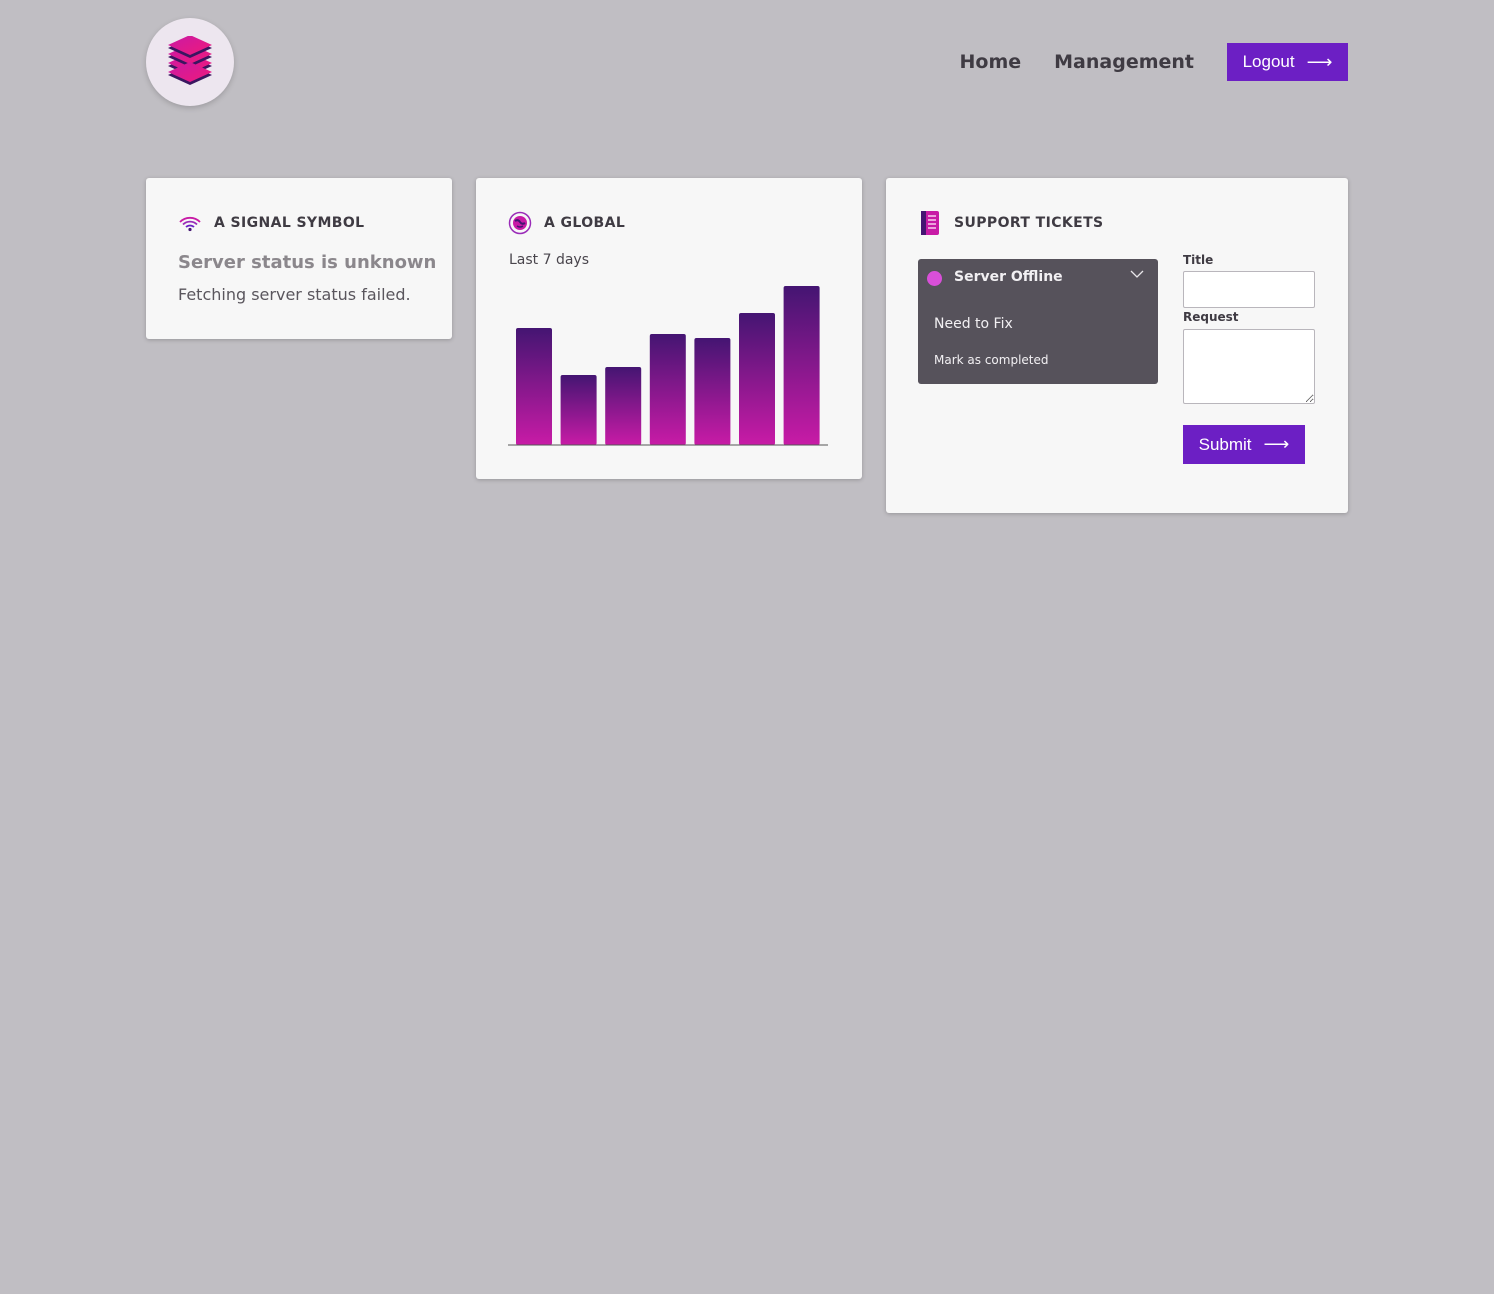  What do you see at coordinates (973, 324) in the screenshot?
I see `ticket-description: Need to Fix` at bounding box center [973, 324].